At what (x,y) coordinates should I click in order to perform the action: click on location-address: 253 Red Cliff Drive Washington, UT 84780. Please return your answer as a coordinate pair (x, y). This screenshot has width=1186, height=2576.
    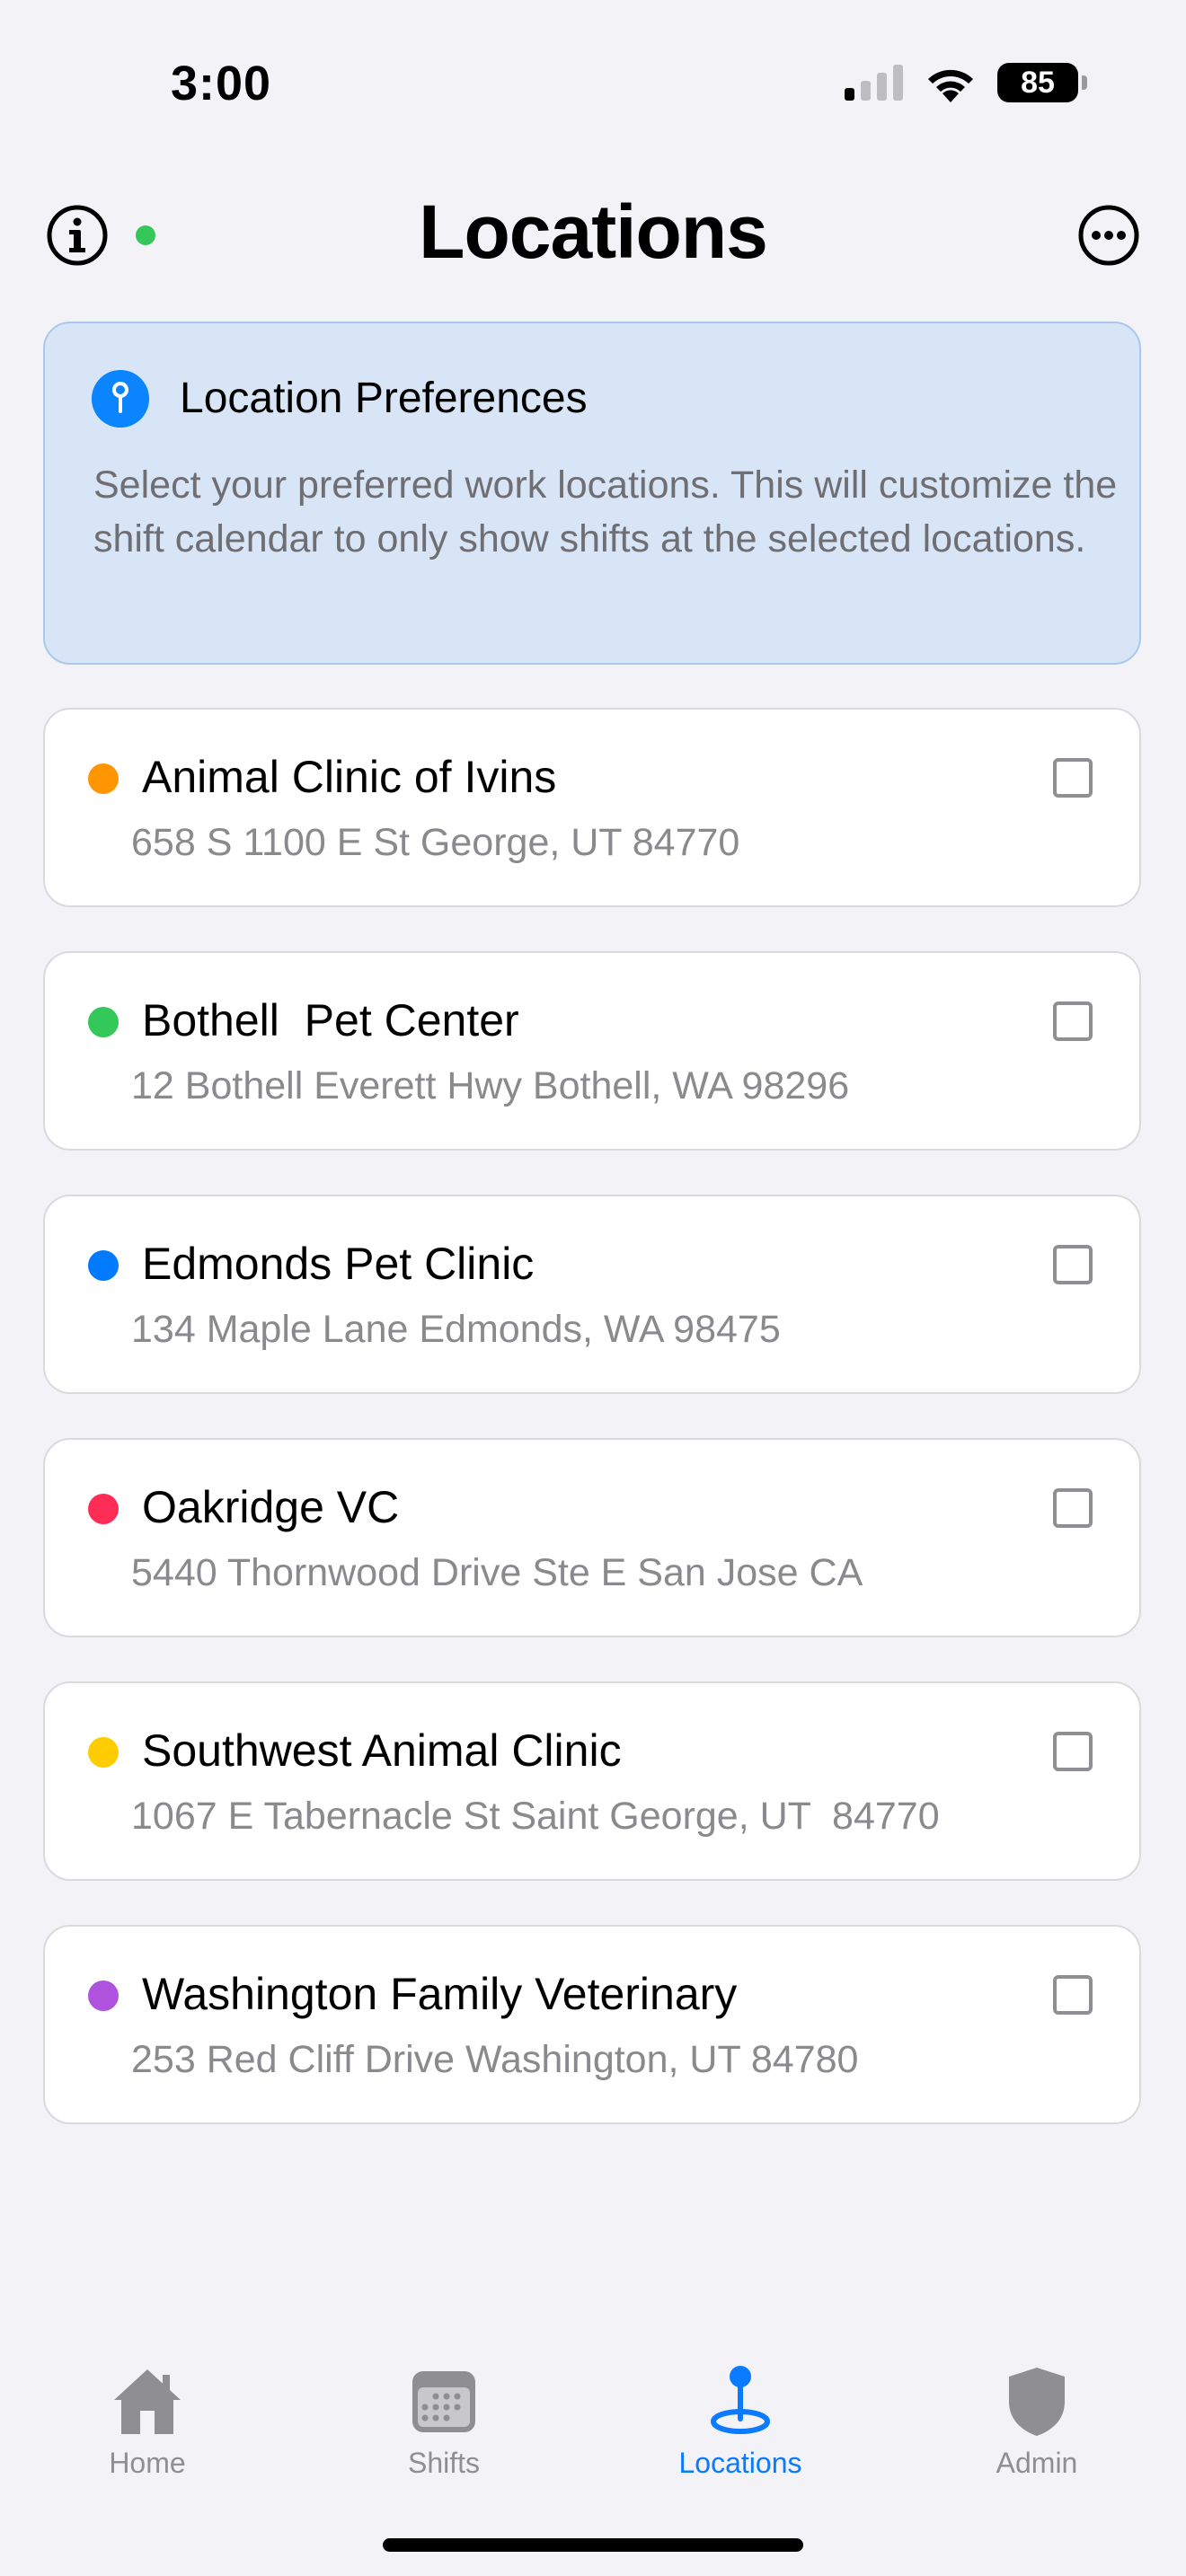
    Looking at the image, I should click on (495, 2059).